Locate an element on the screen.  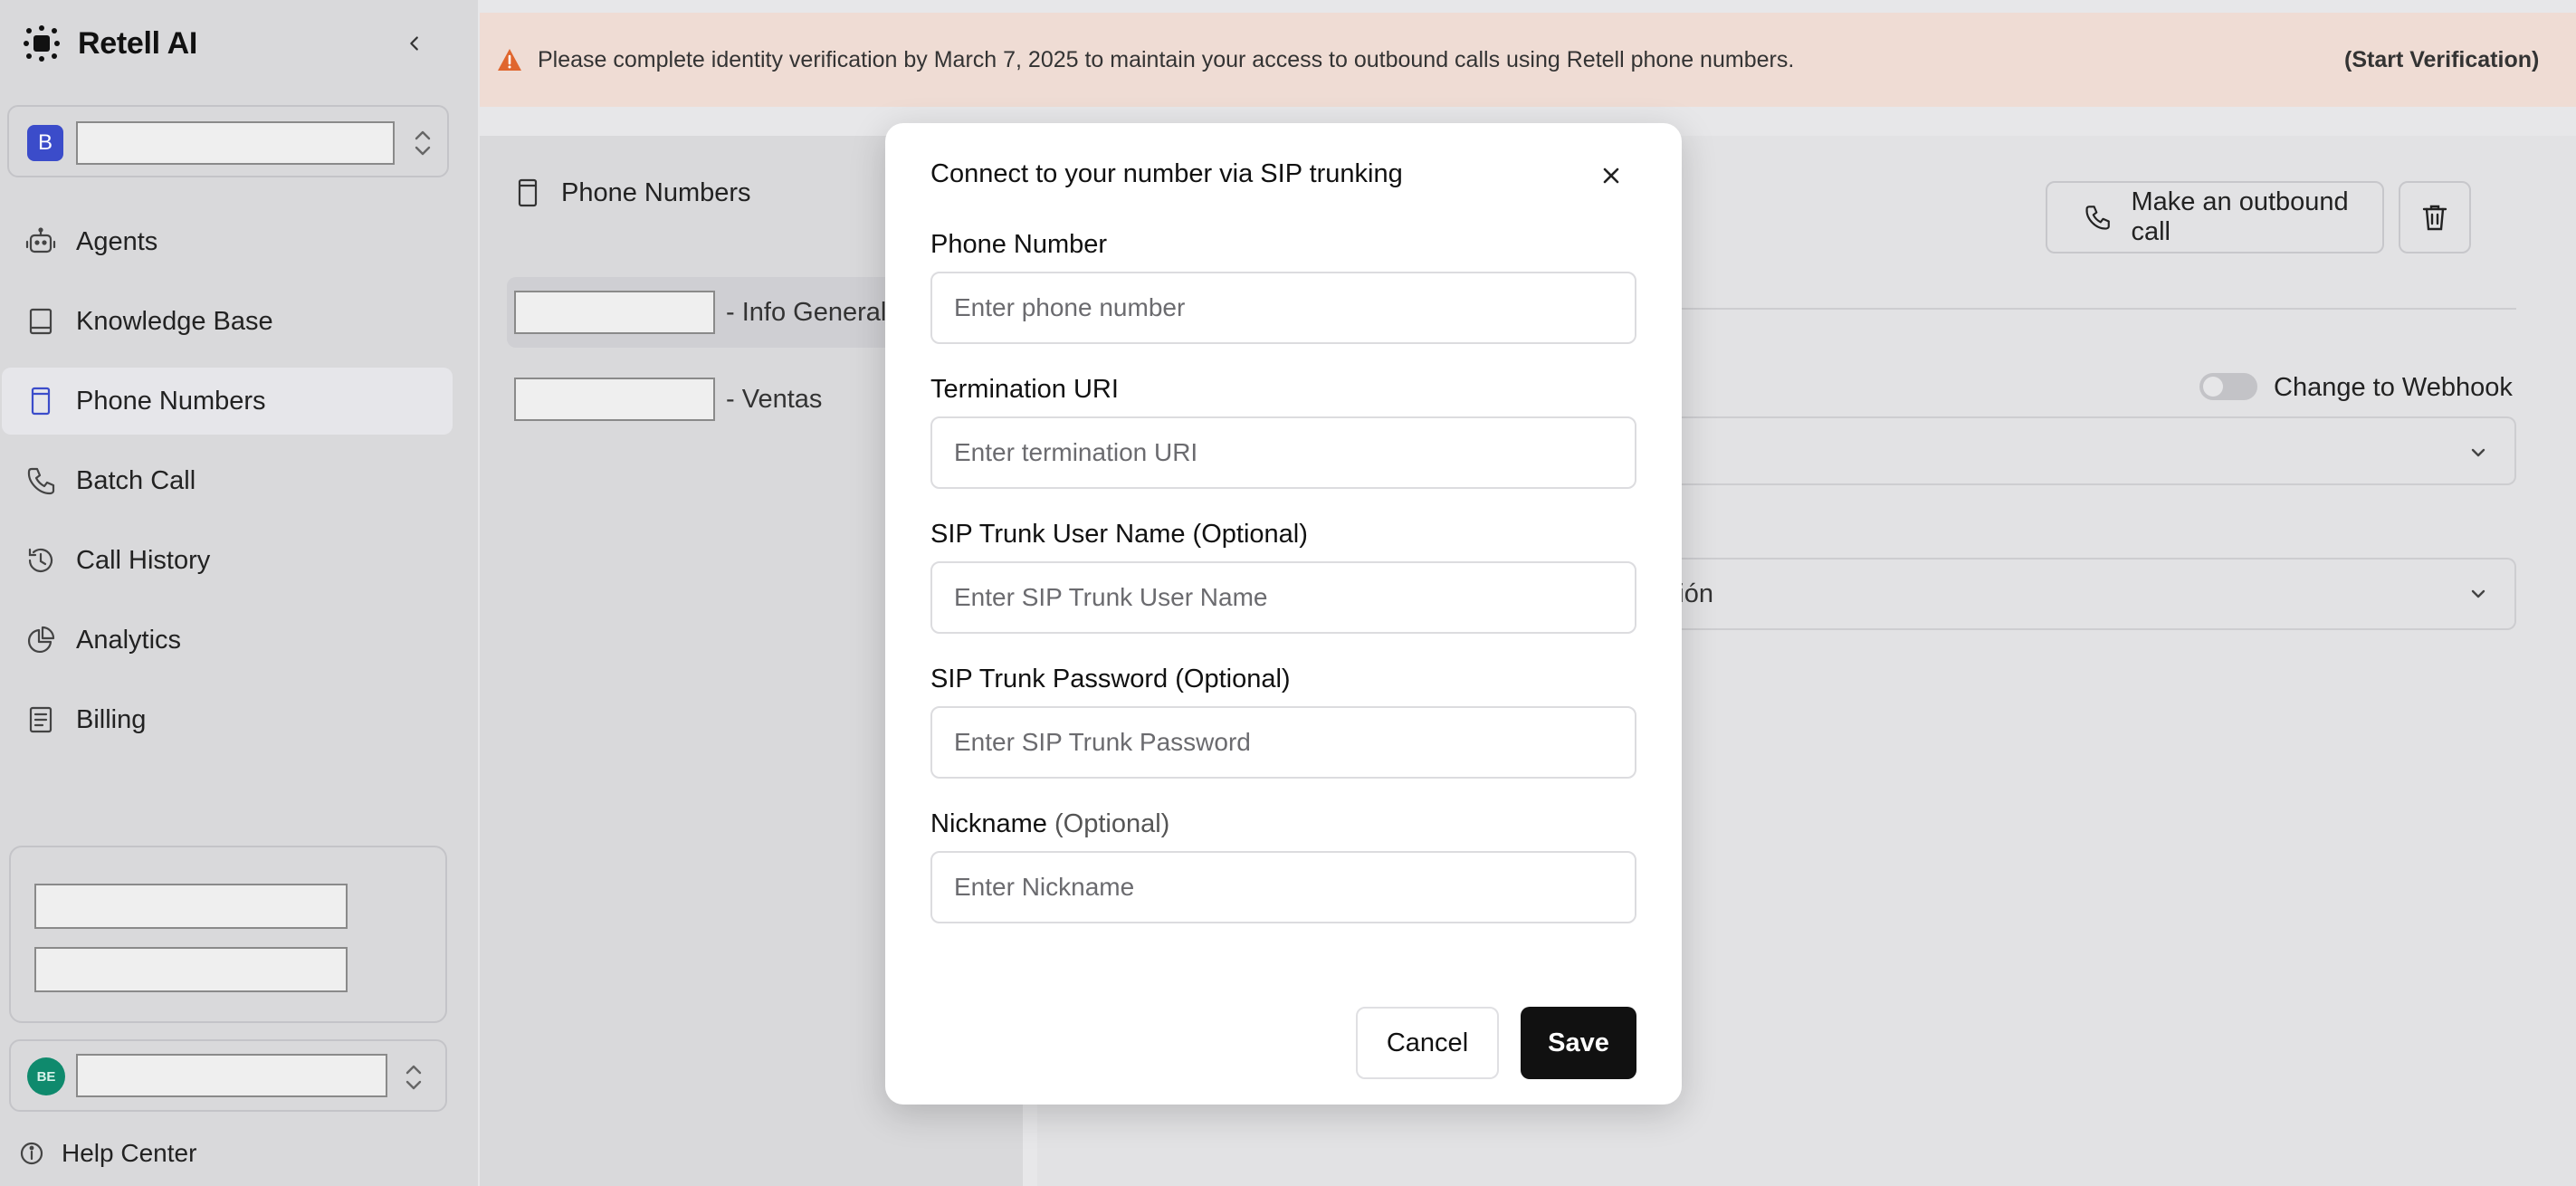
phone-number-label: Phone Number is located at coordinates (1019, 245).